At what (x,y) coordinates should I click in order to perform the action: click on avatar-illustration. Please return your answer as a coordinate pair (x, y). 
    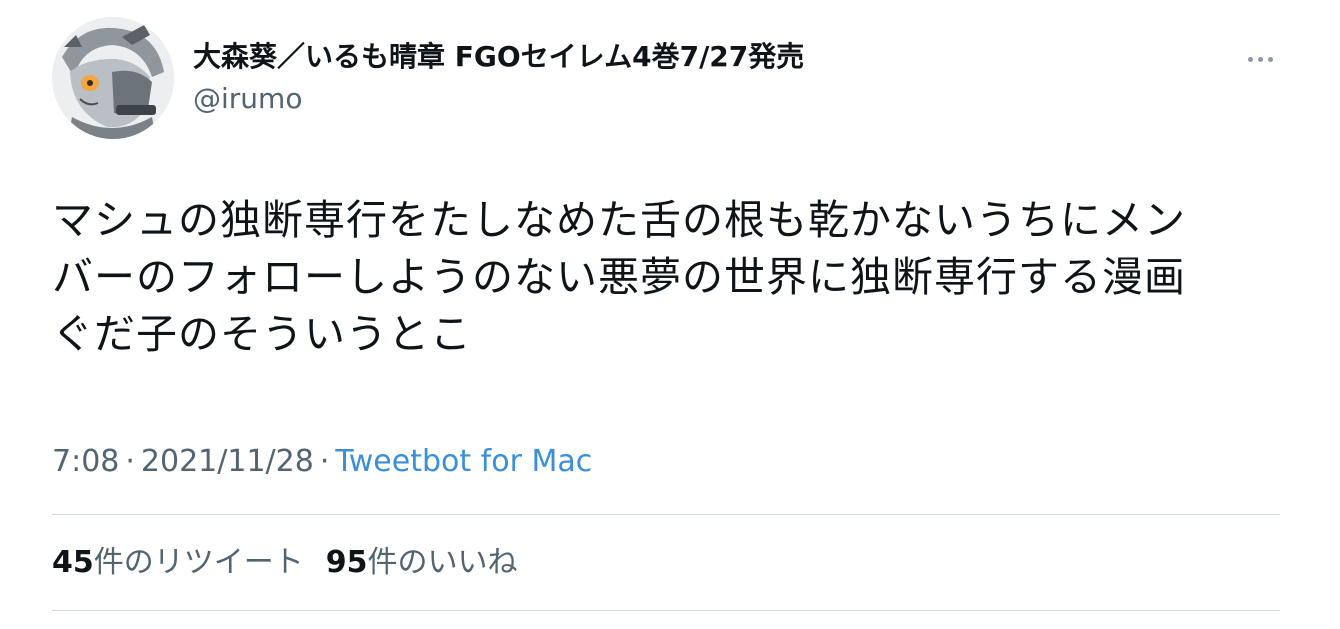
    Looking at the image, I should click on (113, 78).